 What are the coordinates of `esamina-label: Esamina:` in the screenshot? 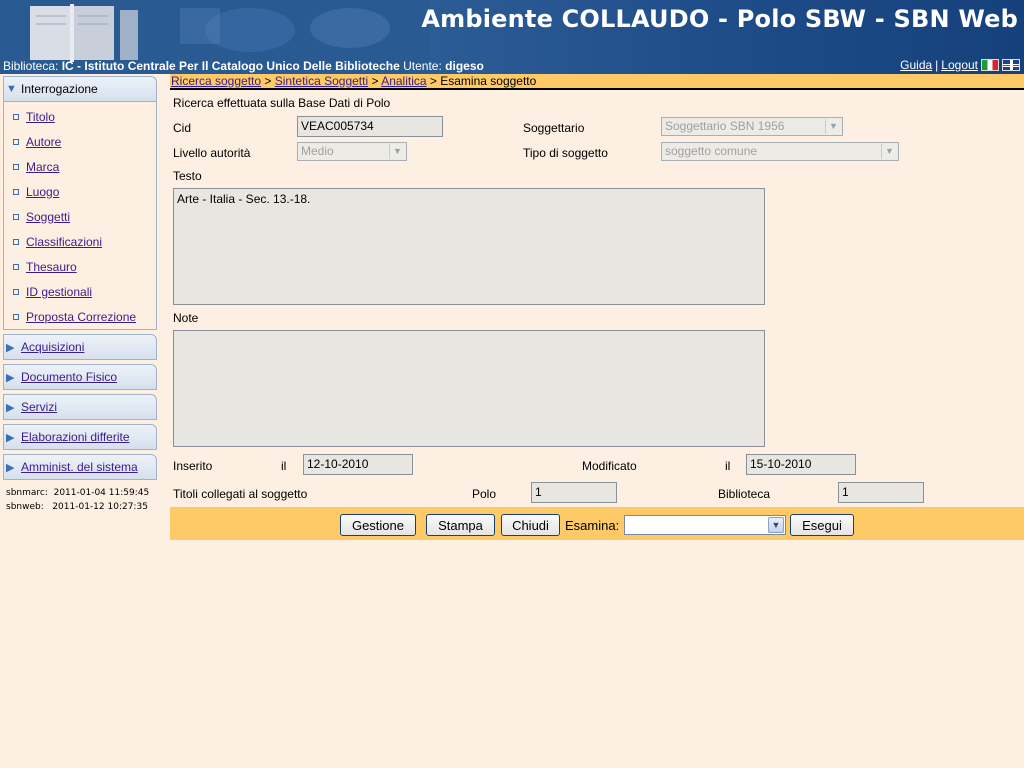 It's located at (592, 525).